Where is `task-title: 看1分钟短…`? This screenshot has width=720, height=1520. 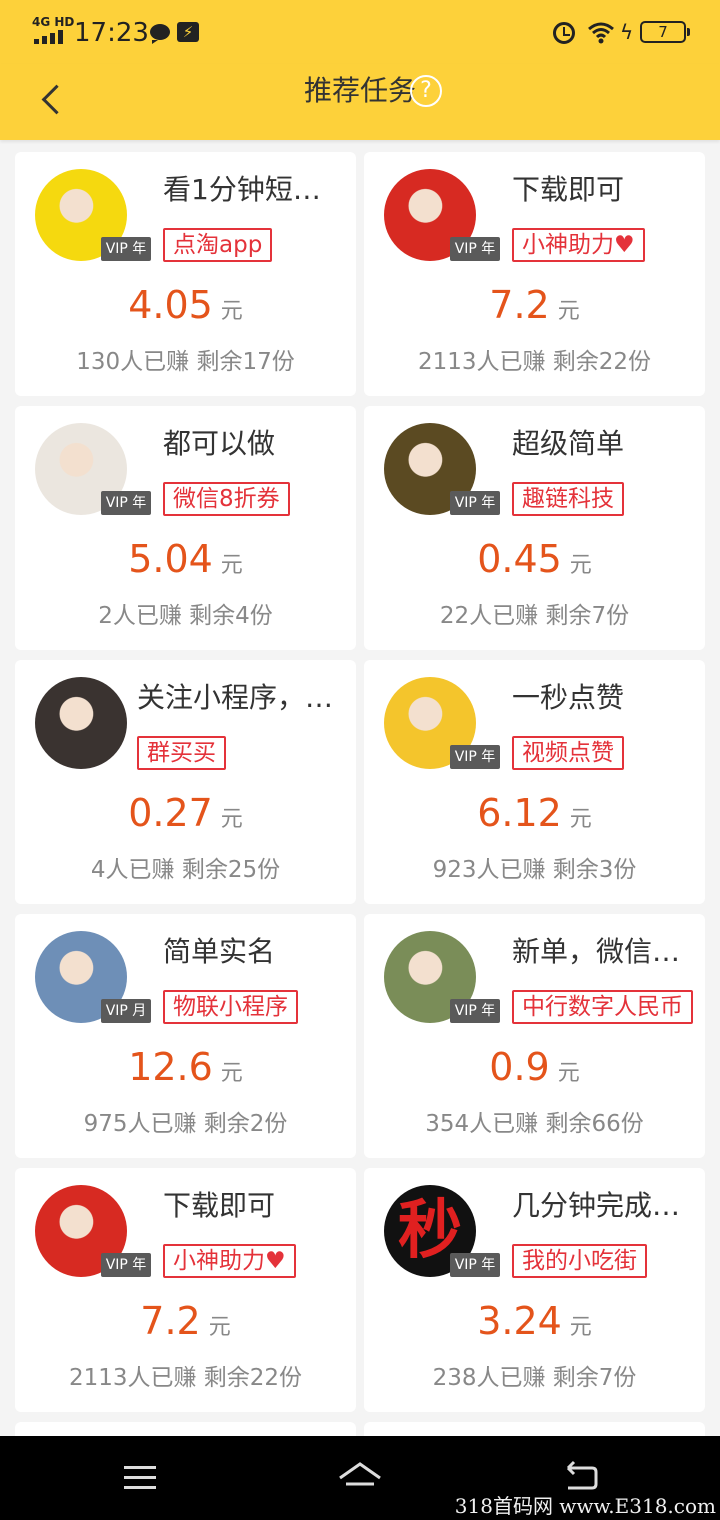 task-title: 看1分钟短… is located at coordinates (242, 189).